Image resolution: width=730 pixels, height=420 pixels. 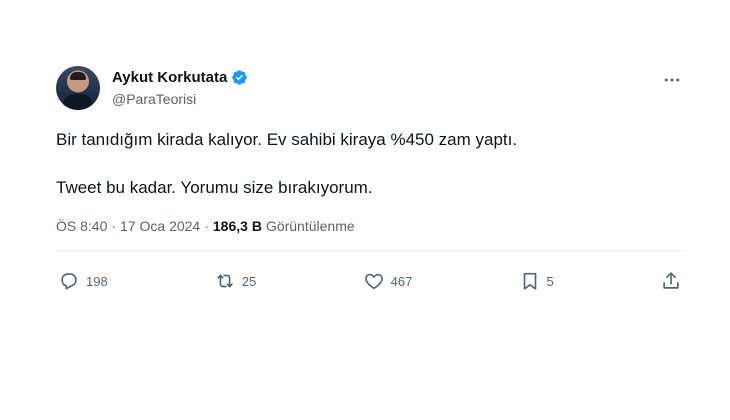 I want to click on repost-button: 25, so click(x=235, y=281).